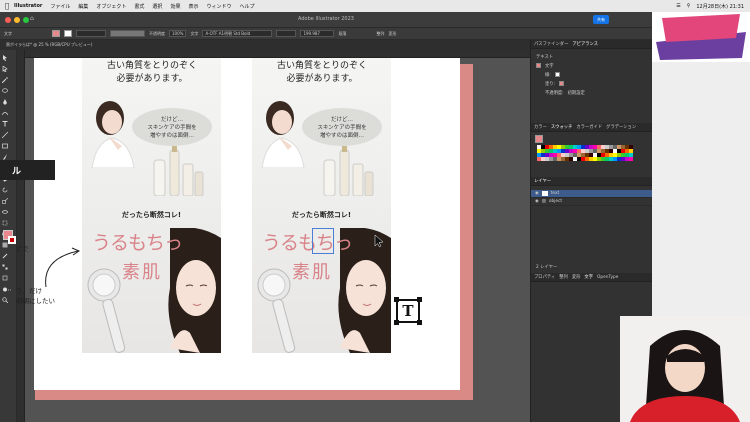 This screenshot has width=750, height=422. Describe the element at coordinates (5, 278) in the screenshot. I see `artboard-tool-icon` at that location.